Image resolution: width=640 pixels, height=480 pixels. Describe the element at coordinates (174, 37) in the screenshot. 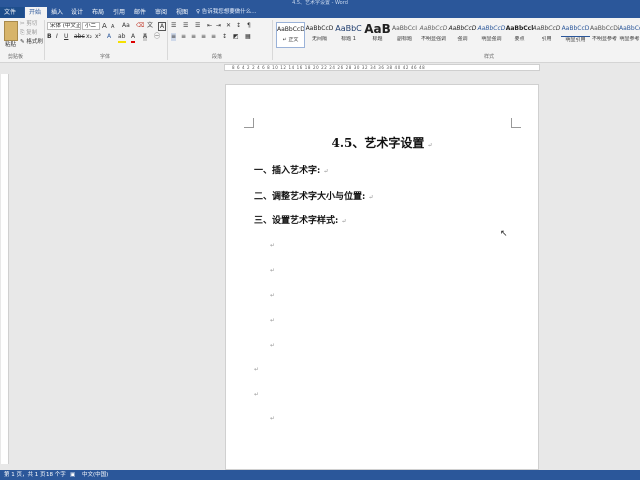

I see `align-left-icon: ≡` at that location.